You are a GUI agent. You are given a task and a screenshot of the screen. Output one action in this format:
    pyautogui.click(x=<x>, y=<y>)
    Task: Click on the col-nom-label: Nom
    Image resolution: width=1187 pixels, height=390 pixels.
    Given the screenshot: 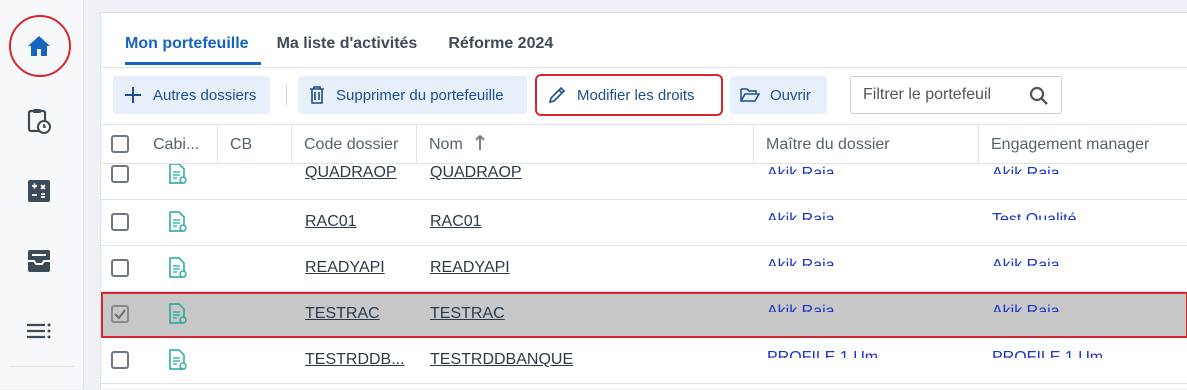 What is the action you would take?
    pyautogui.click(x=446, y=144)
    